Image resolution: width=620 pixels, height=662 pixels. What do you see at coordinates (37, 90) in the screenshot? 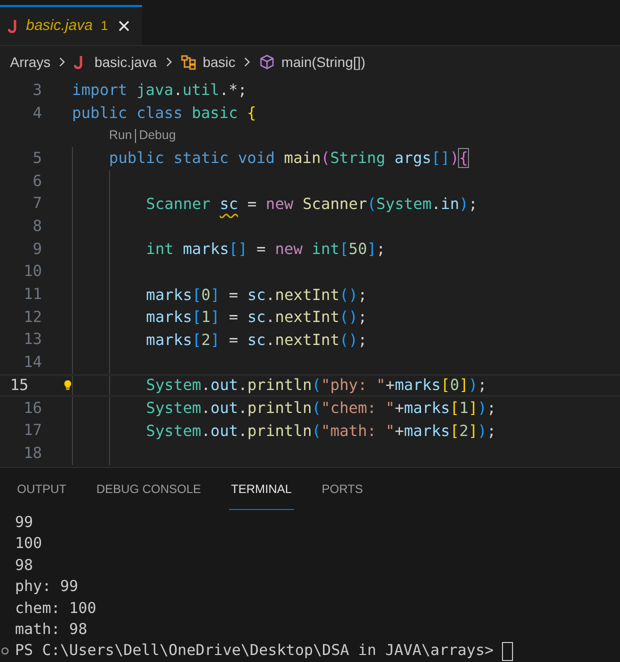
I see `line-number: 3` at bounding box center [37, 90].